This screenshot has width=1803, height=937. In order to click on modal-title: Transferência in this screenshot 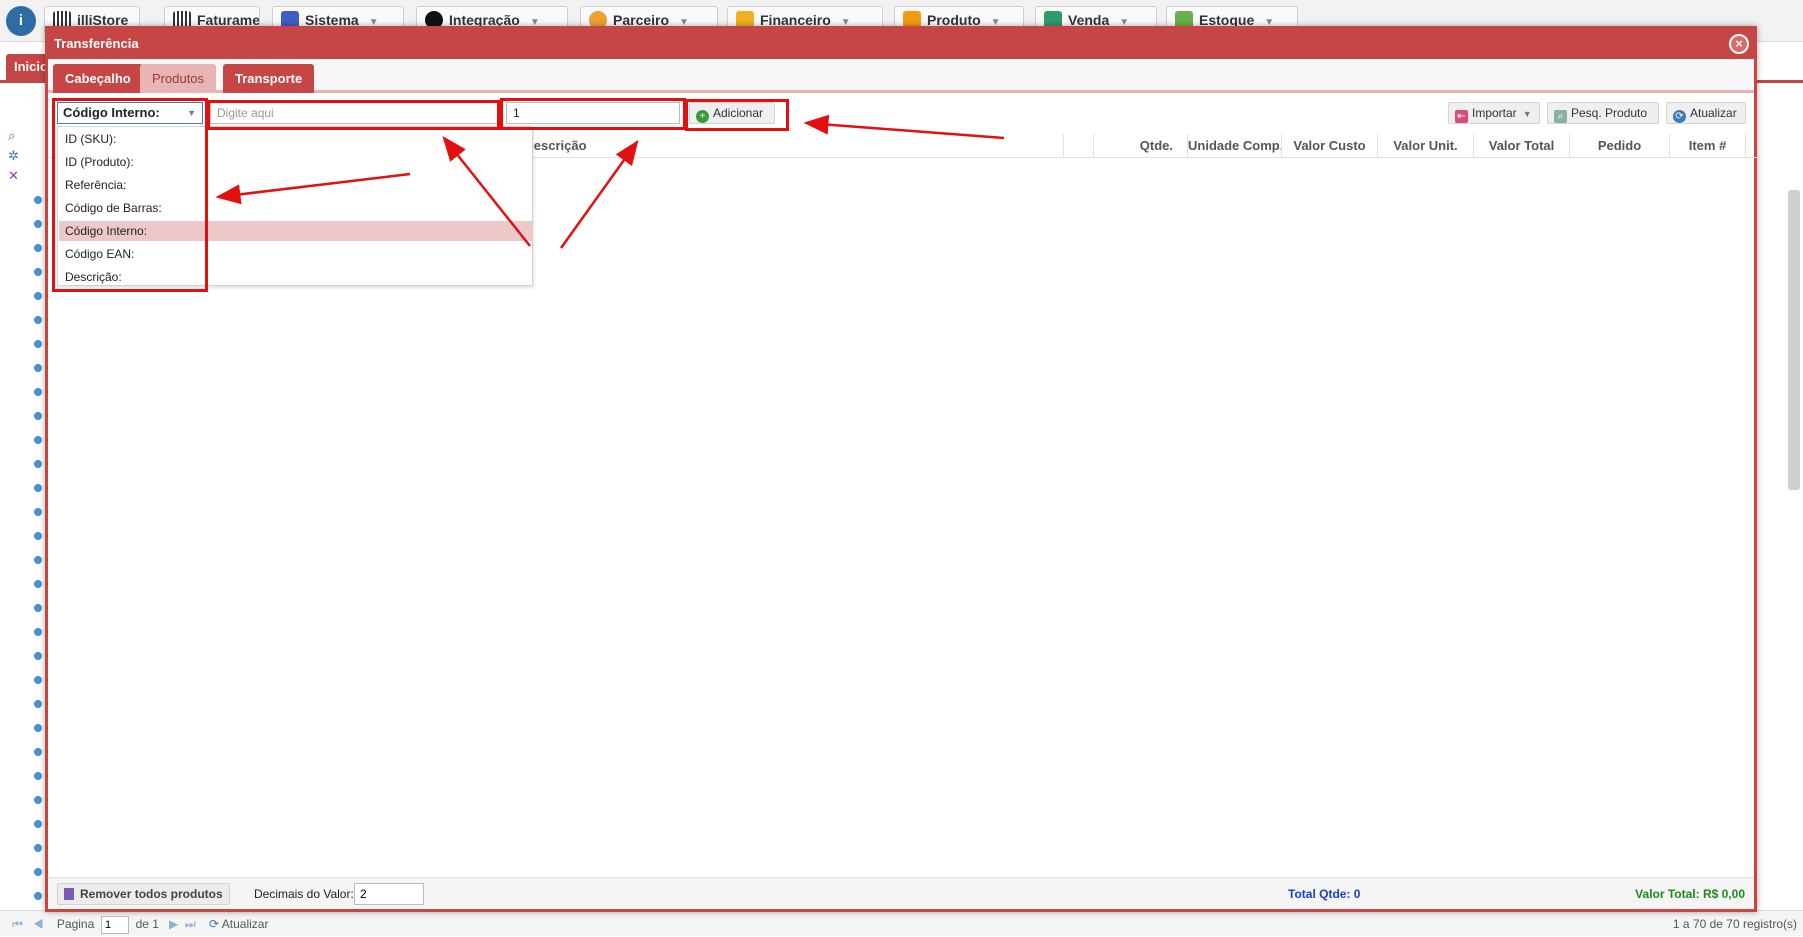, I will do `click(96, 43)`.